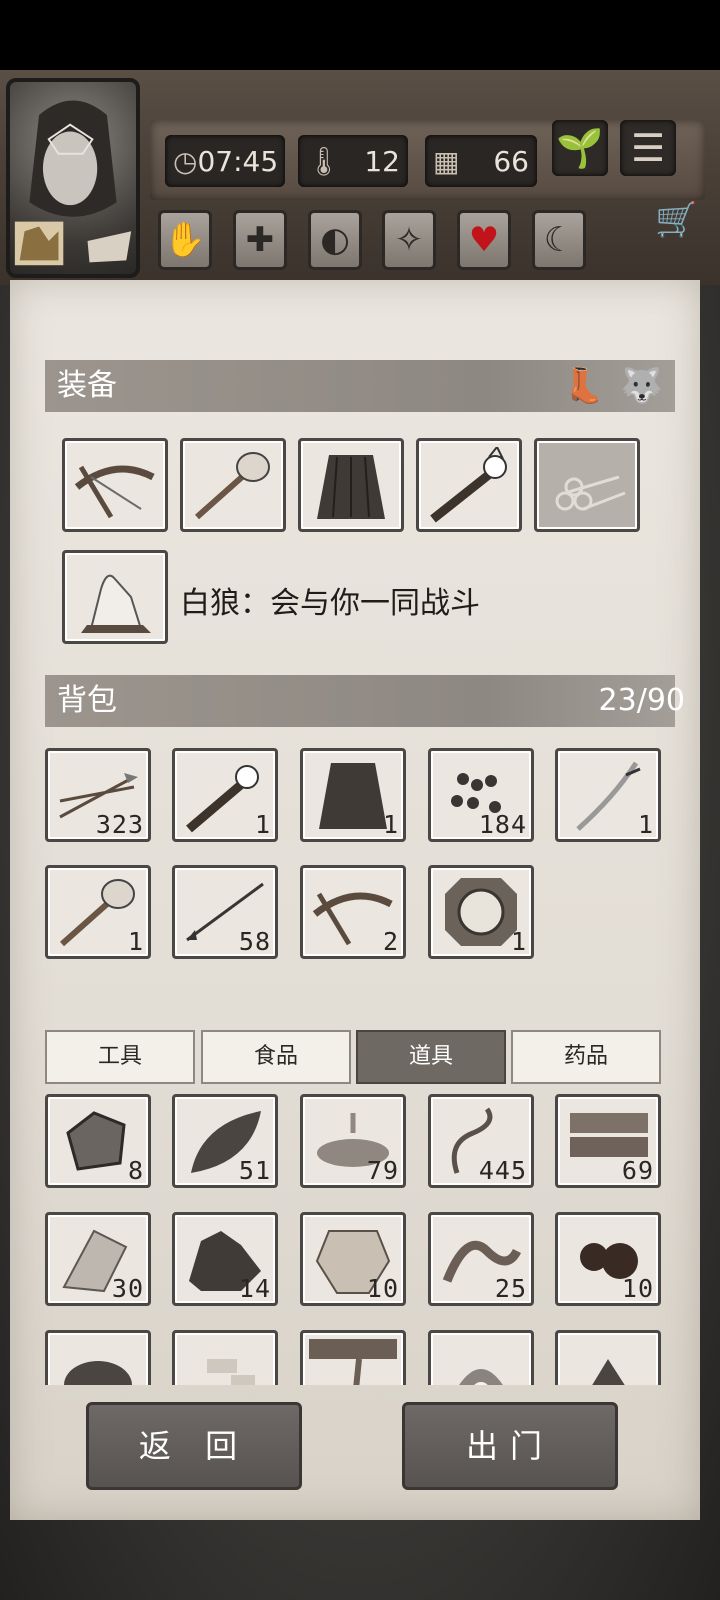 Image resolution: width=720 pixels, height=1600 pixels. I want to click on storage-item-stone: 8, so click(98, 1141).